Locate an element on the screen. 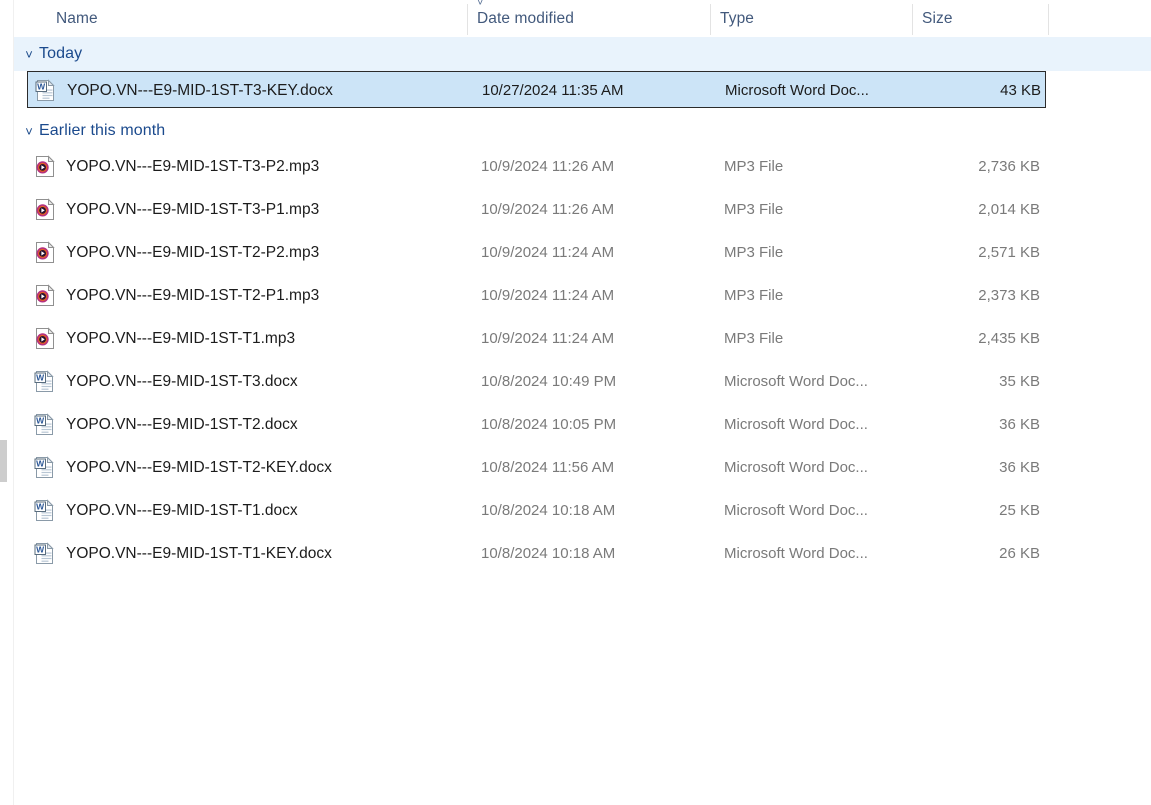  group-header: ˅ Earlier this month is located at coordinates (582, 131).